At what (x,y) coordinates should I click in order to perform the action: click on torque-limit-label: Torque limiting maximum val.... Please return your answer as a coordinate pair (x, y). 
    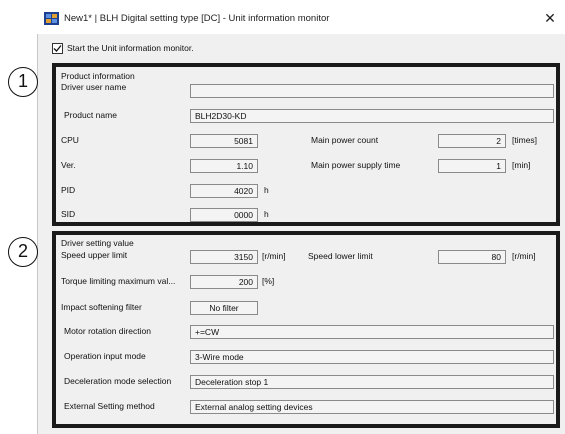
    Looking at the image, I should click on (118, 281).